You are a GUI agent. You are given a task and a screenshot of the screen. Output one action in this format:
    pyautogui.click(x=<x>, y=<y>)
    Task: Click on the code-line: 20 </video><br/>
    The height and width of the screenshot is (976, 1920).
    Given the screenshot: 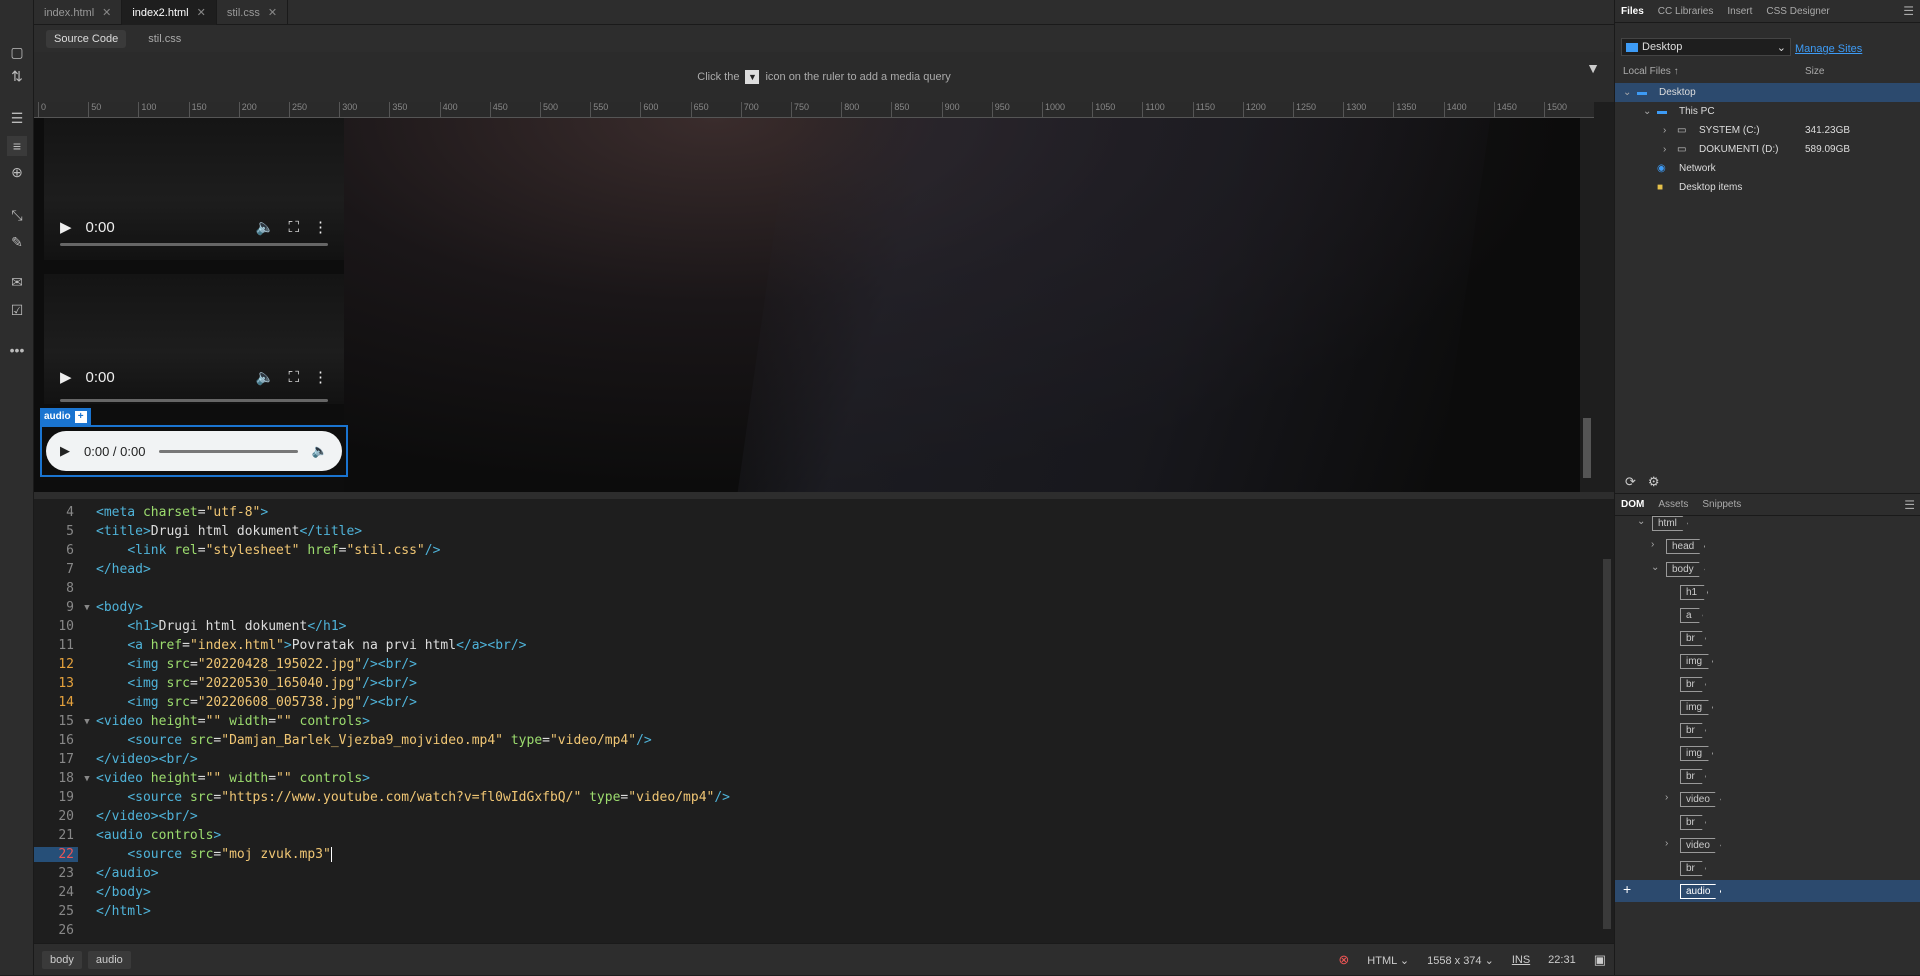 What is the action you would take?
    pyautogui.click(x=116, y=816)
    